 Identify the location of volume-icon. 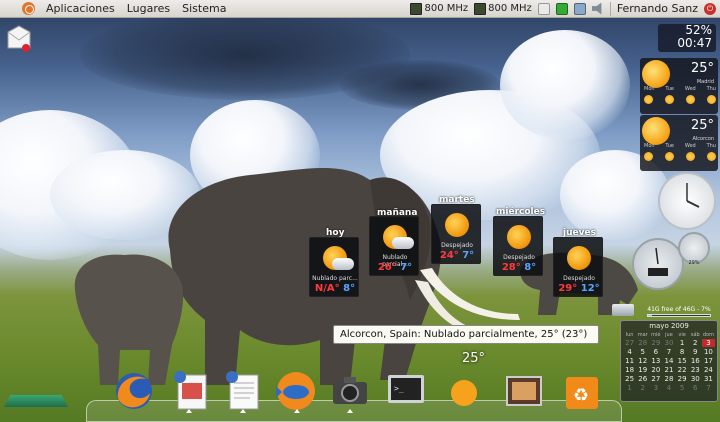
(596, 8).